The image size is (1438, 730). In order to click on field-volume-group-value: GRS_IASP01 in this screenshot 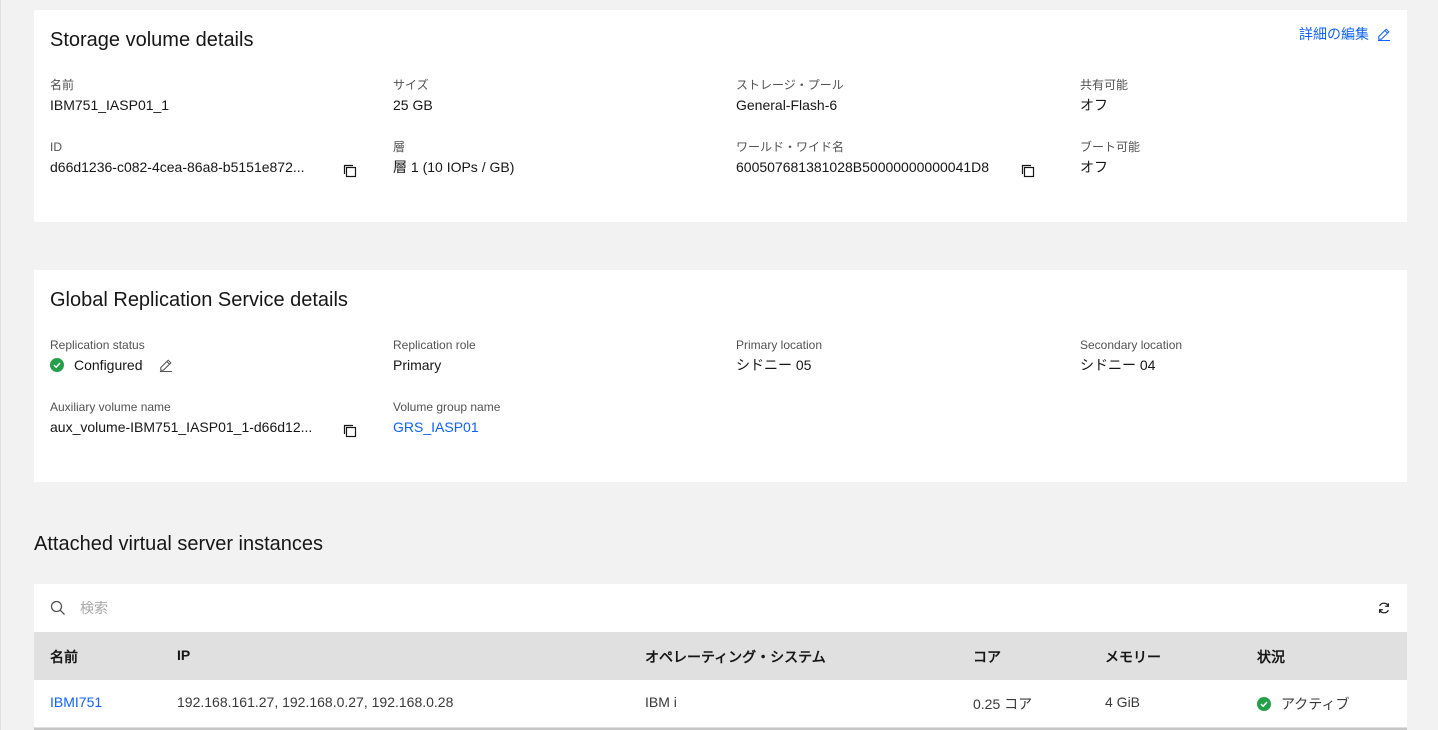, I will do `click(446, 427)`.